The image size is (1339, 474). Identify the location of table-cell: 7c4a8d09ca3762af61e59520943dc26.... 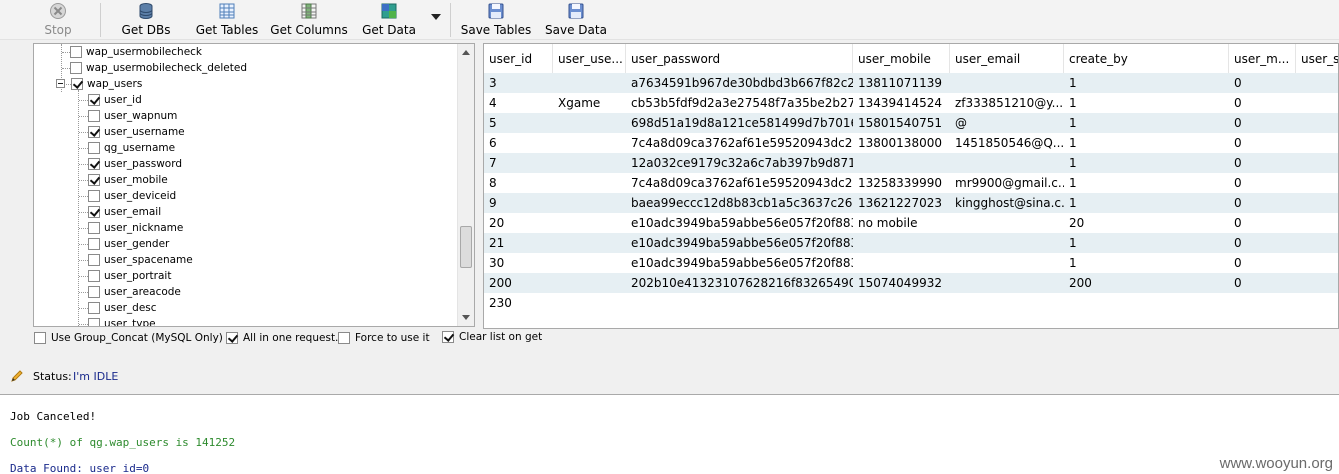
(742, 183).